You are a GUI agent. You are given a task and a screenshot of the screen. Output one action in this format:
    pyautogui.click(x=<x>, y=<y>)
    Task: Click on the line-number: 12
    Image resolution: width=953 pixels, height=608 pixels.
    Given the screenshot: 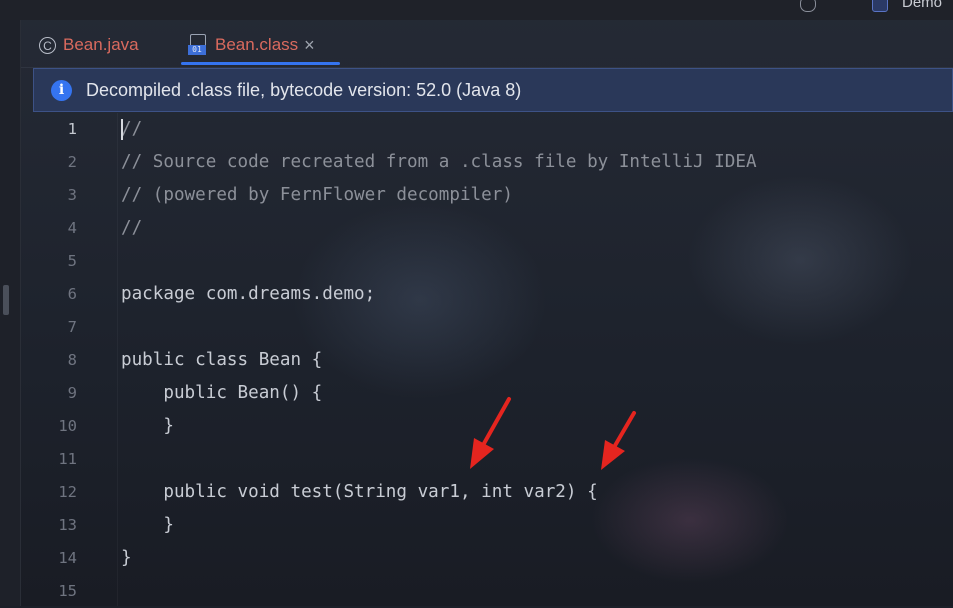 What is the action you would take?
    pyautogui.click(x=49, y=492)
    